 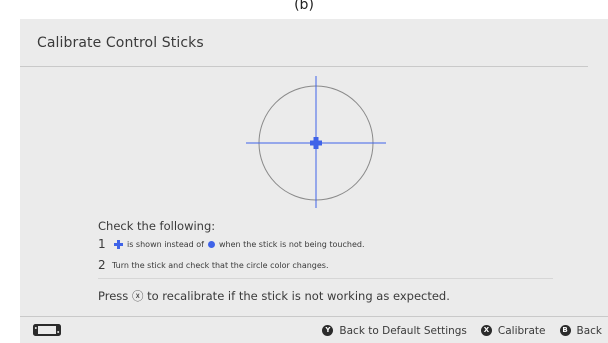 I want to click on calibrate-button: X Calibrate, so click(x=513, y=330).